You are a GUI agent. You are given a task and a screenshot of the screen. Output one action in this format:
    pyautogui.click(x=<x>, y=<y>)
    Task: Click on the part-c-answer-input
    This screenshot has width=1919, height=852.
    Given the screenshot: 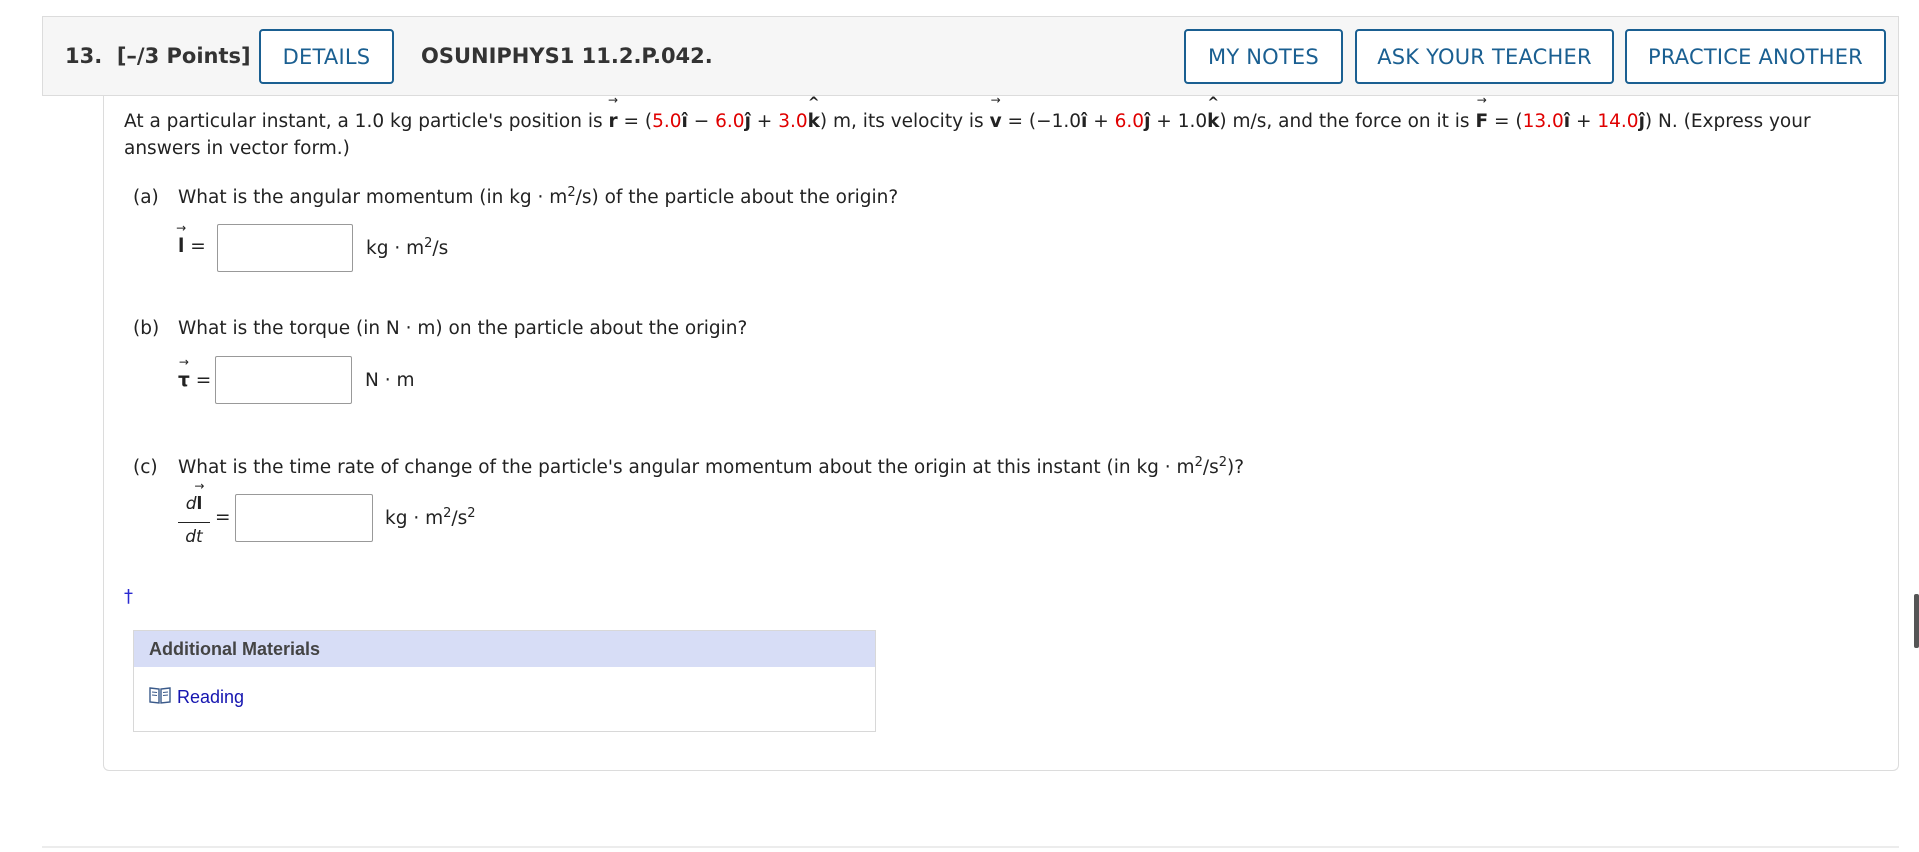 What is the action you would take?
    pyautogui.click(x=304, y=518)
    